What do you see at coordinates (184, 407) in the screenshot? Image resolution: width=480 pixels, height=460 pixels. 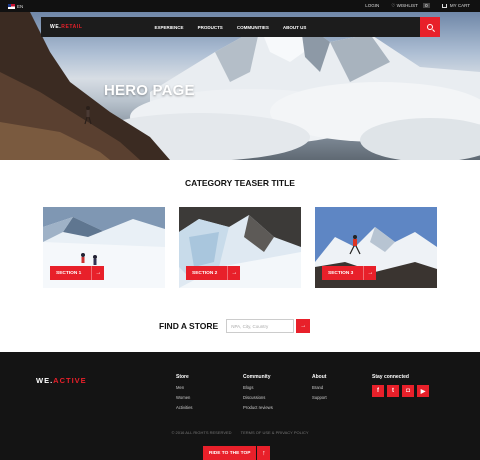 I see `footer-link-activities: Activities` at bounding box center [184, 407].